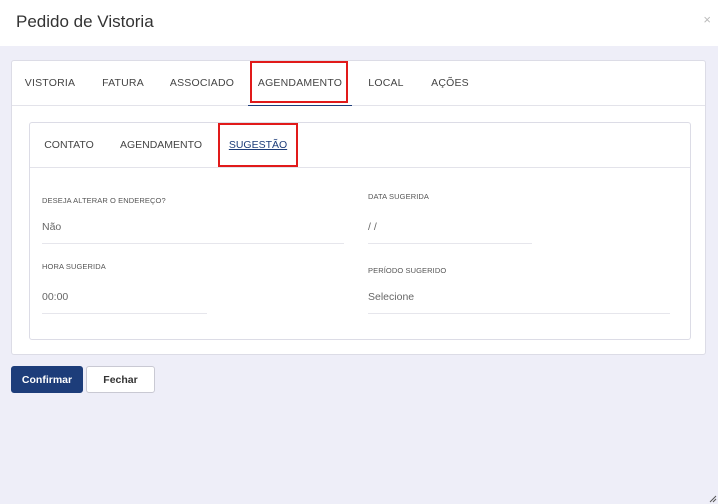 Image resolution: width=718 pixels, height=504 pixels. Describe the element at coordinates (55, 297) in the screenshot. I see `hora-sugerida-input: 00:00` at that location.